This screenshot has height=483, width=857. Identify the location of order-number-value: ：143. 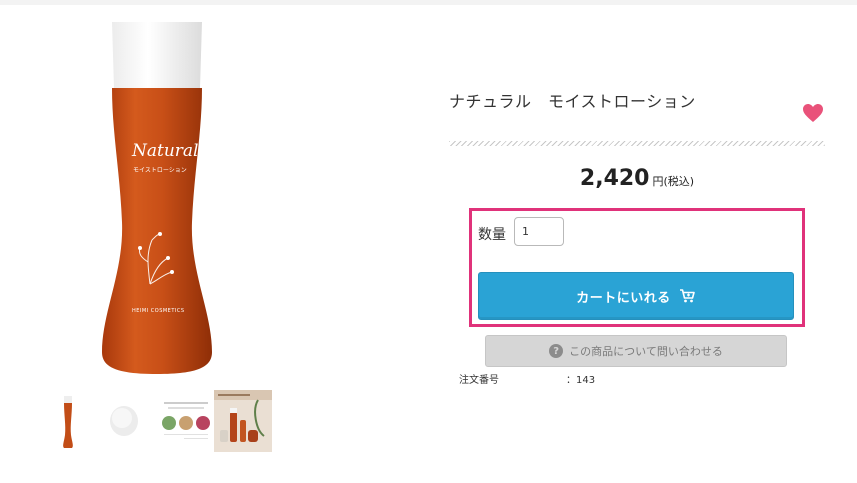
(581, 380).